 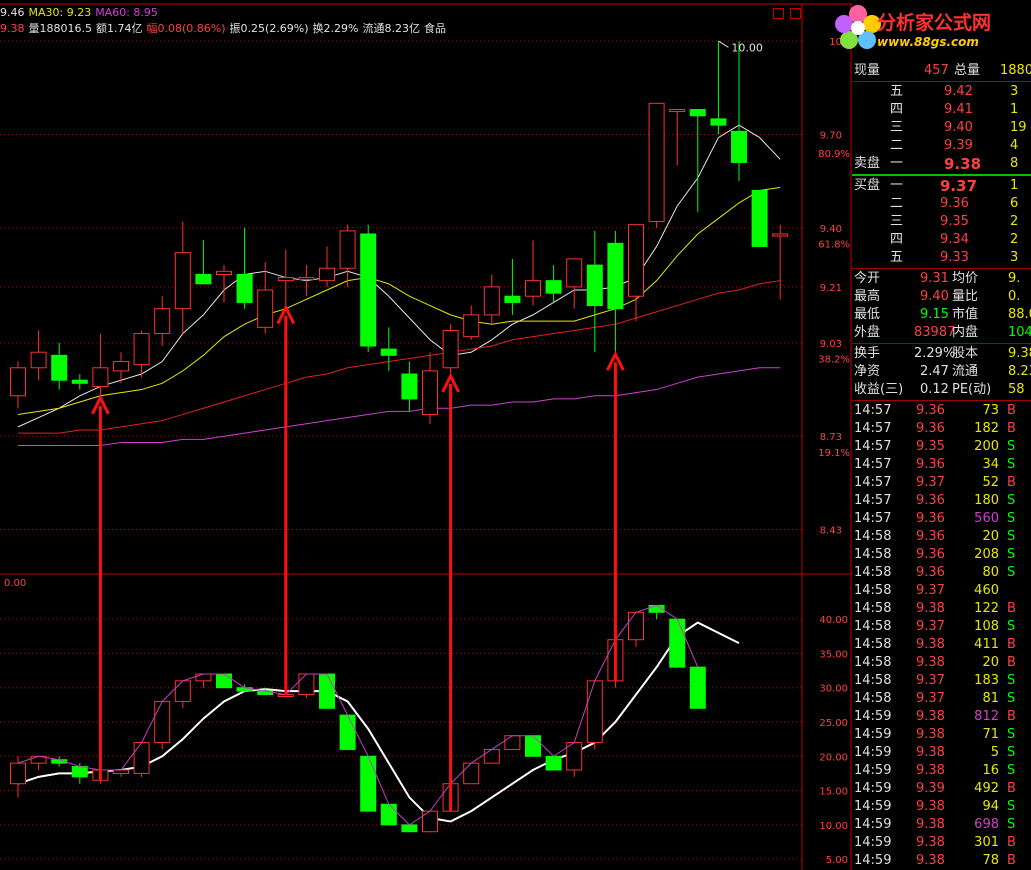 What do you see at coordinates (897, 127) in the screenshot?
I see `level-label: 三` at bounding box center [897, 127].